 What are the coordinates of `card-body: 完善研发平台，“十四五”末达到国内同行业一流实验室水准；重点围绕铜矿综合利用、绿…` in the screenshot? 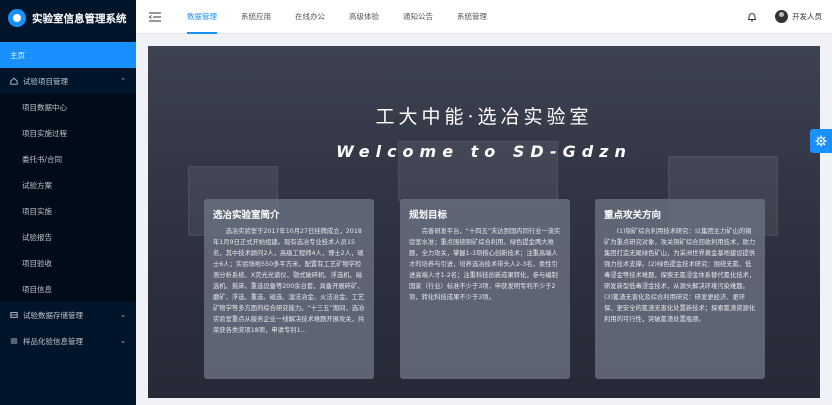 It's located at (485, 264).